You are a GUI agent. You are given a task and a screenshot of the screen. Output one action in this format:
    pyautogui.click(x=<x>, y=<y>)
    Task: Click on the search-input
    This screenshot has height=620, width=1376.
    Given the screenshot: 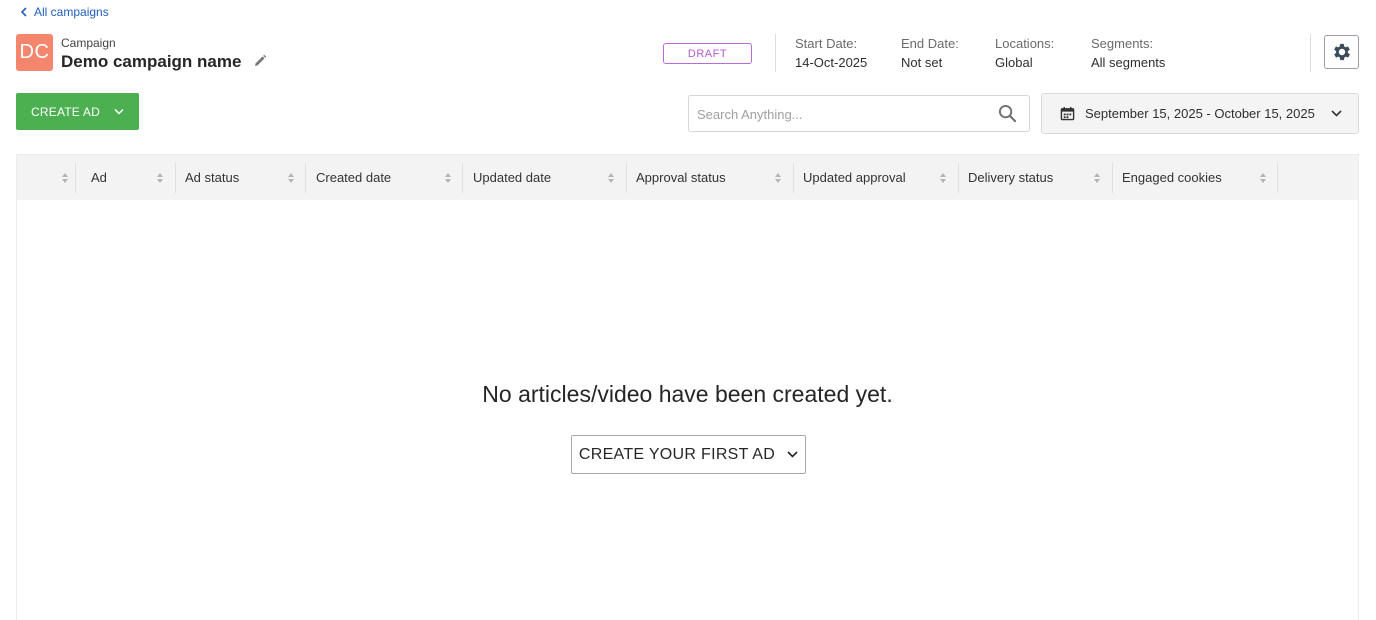 What is the action you would take?
    pyautogui.click(x=842, y=114)
    